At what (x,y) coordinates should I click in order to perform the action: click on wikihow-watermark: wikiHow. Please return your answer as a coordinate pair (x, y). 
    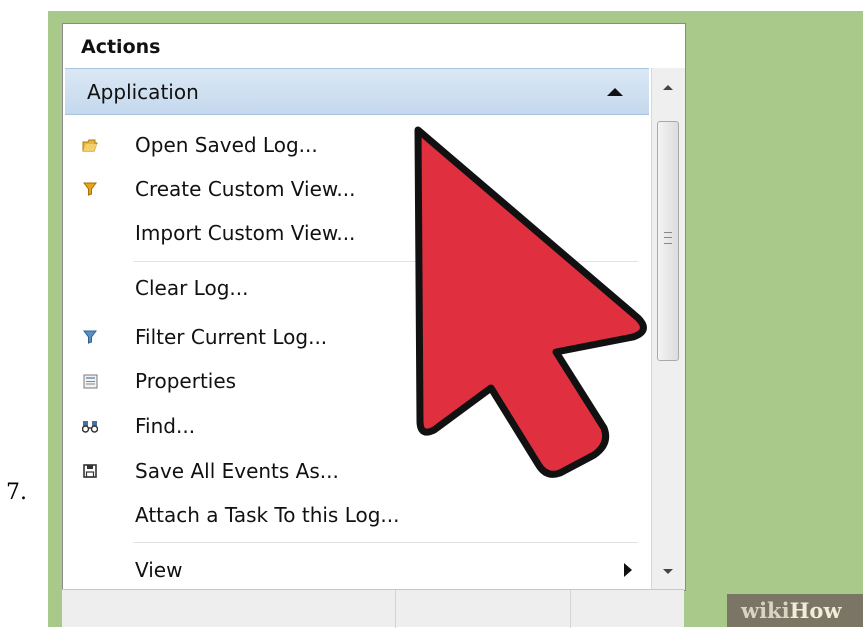
    Looking at the image, I should click on (795, 610).